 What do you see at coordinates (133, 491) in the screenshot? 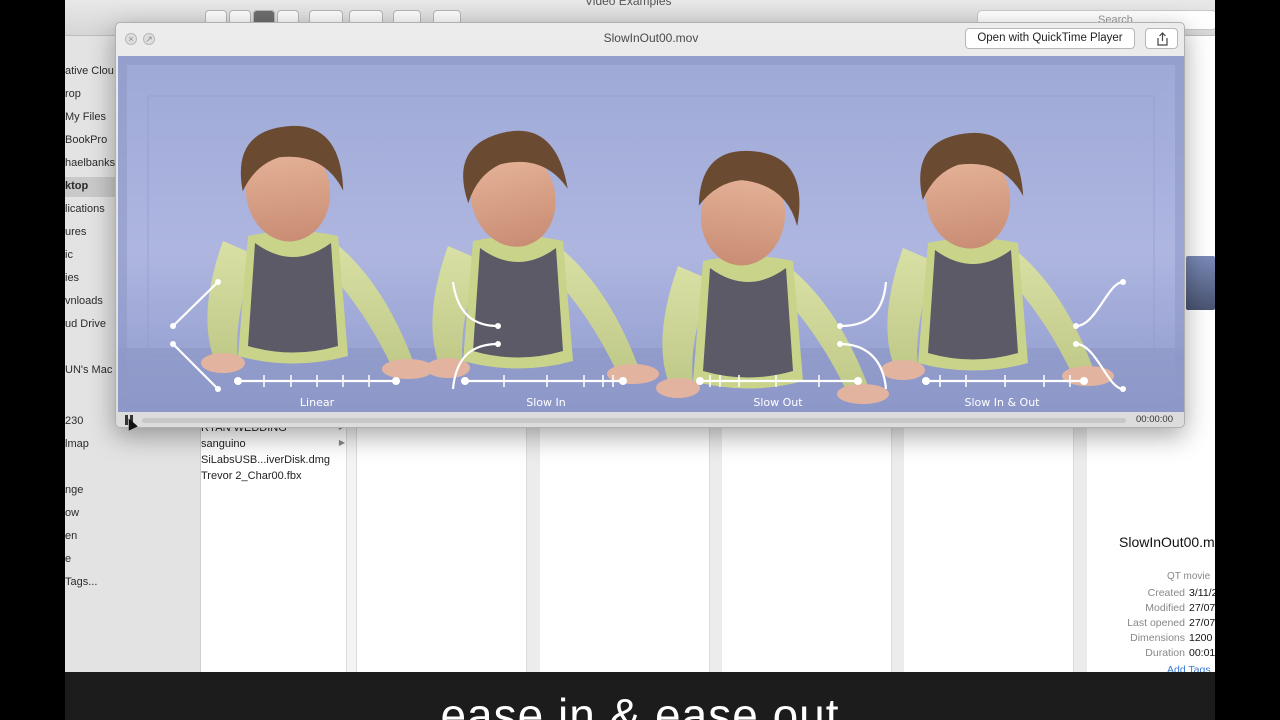
I see `sidebar-item: nge` at bounding box center [133, 491].